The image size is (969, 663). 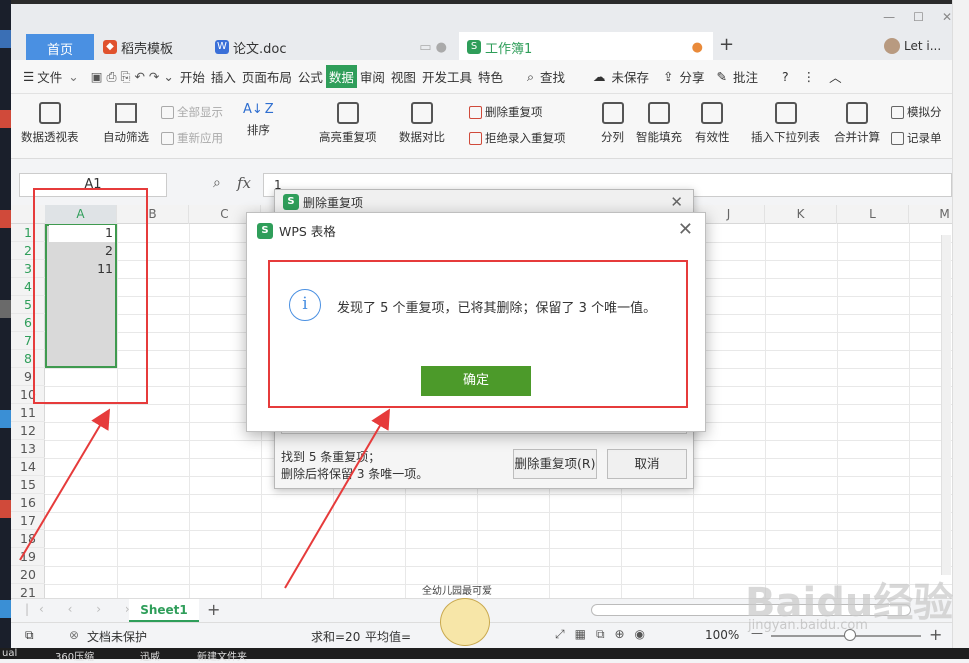 I want to click on menu-view: 视图, so click(x=403, y=76).